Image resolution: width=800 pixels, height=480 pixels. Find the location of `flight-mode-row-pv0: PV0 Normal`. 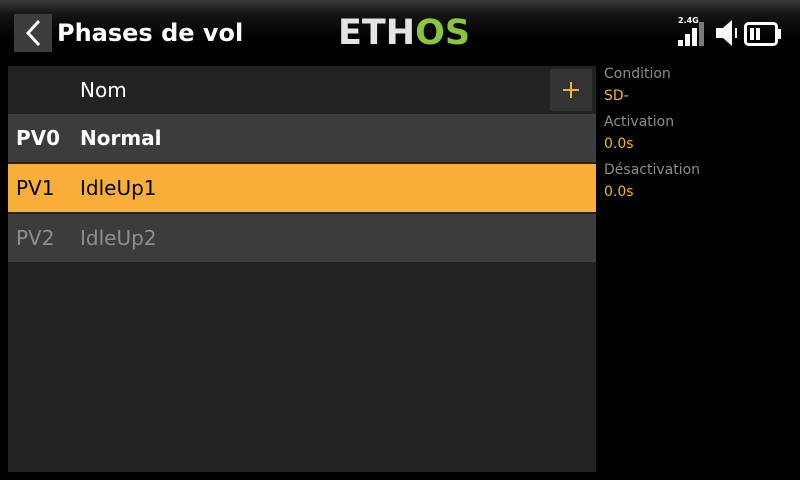

flight-mode-row-pv0: PV0 Normal is located at coordinates (302, 138).